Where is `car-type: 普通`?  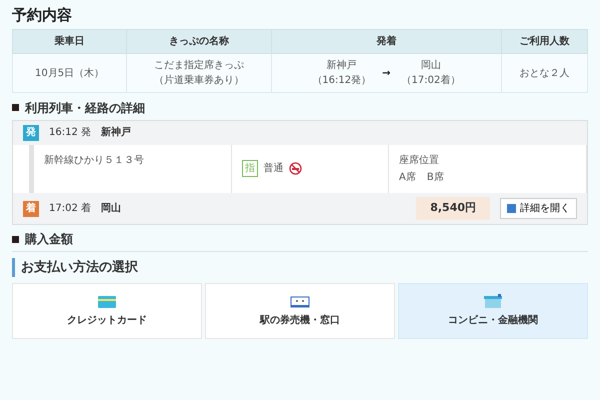 car-type: 普通 is located at coordinates (273, 169).